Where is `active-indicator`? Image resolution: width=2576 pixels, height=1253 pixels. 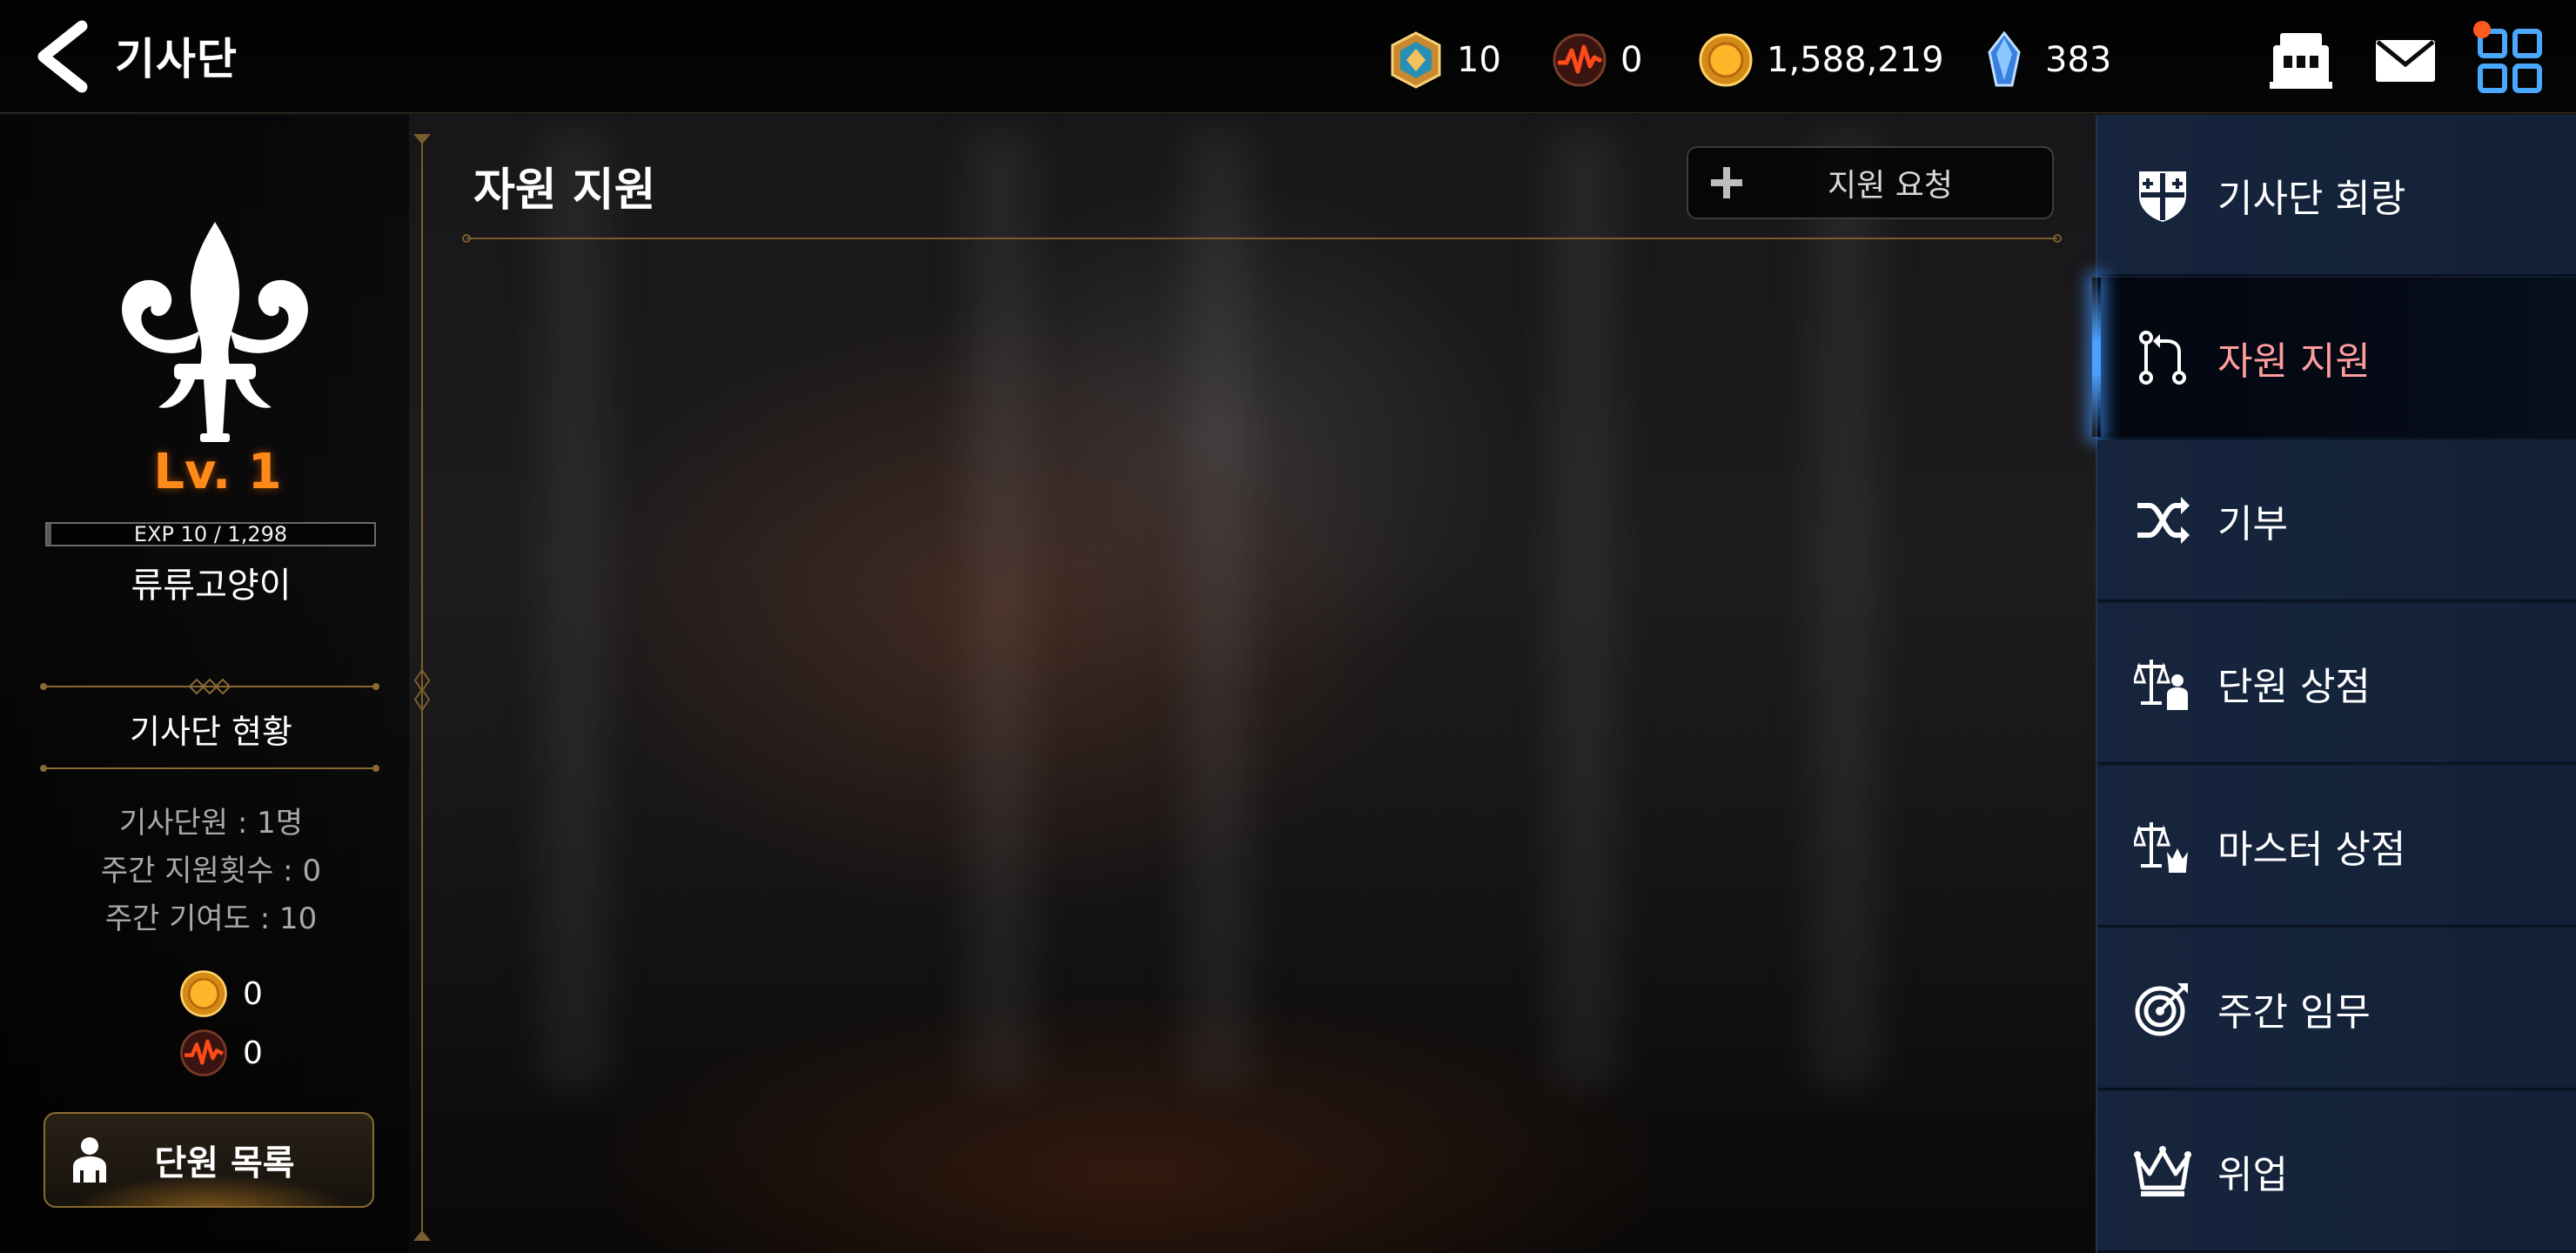
active-indicator is located at coordinates (2096, 357).